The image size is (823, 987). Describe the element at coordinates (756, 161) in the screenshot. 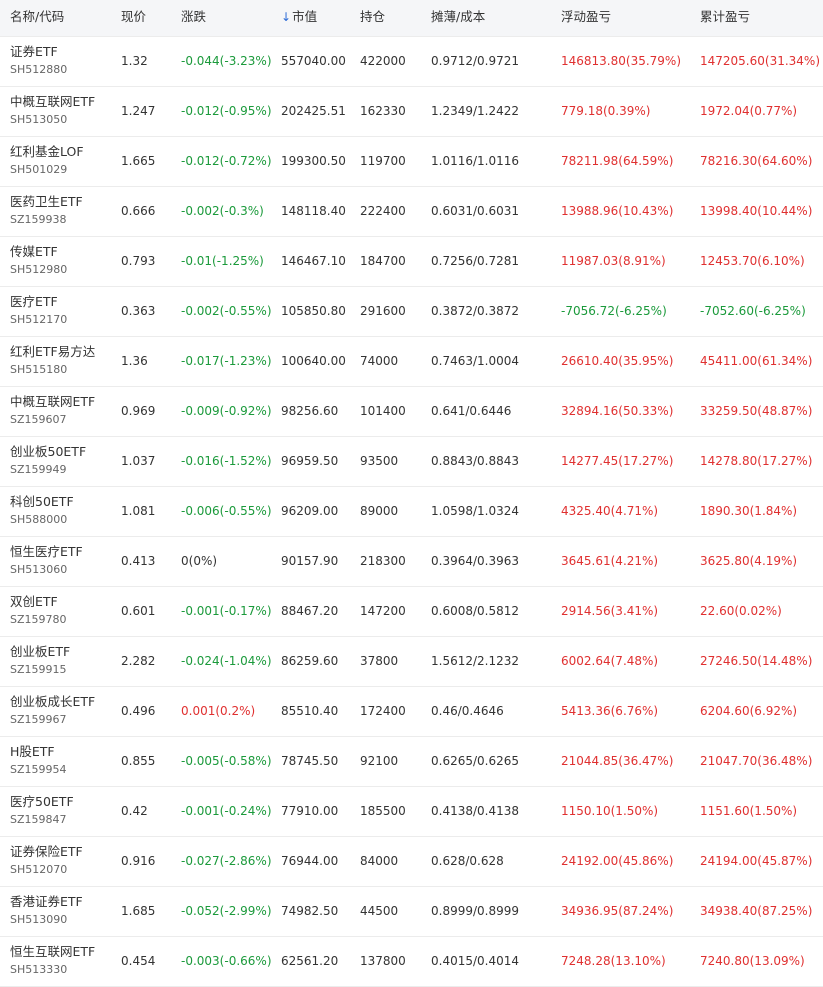

I see `cum-pl-cell: 78216.30(64.60%)` at that location.